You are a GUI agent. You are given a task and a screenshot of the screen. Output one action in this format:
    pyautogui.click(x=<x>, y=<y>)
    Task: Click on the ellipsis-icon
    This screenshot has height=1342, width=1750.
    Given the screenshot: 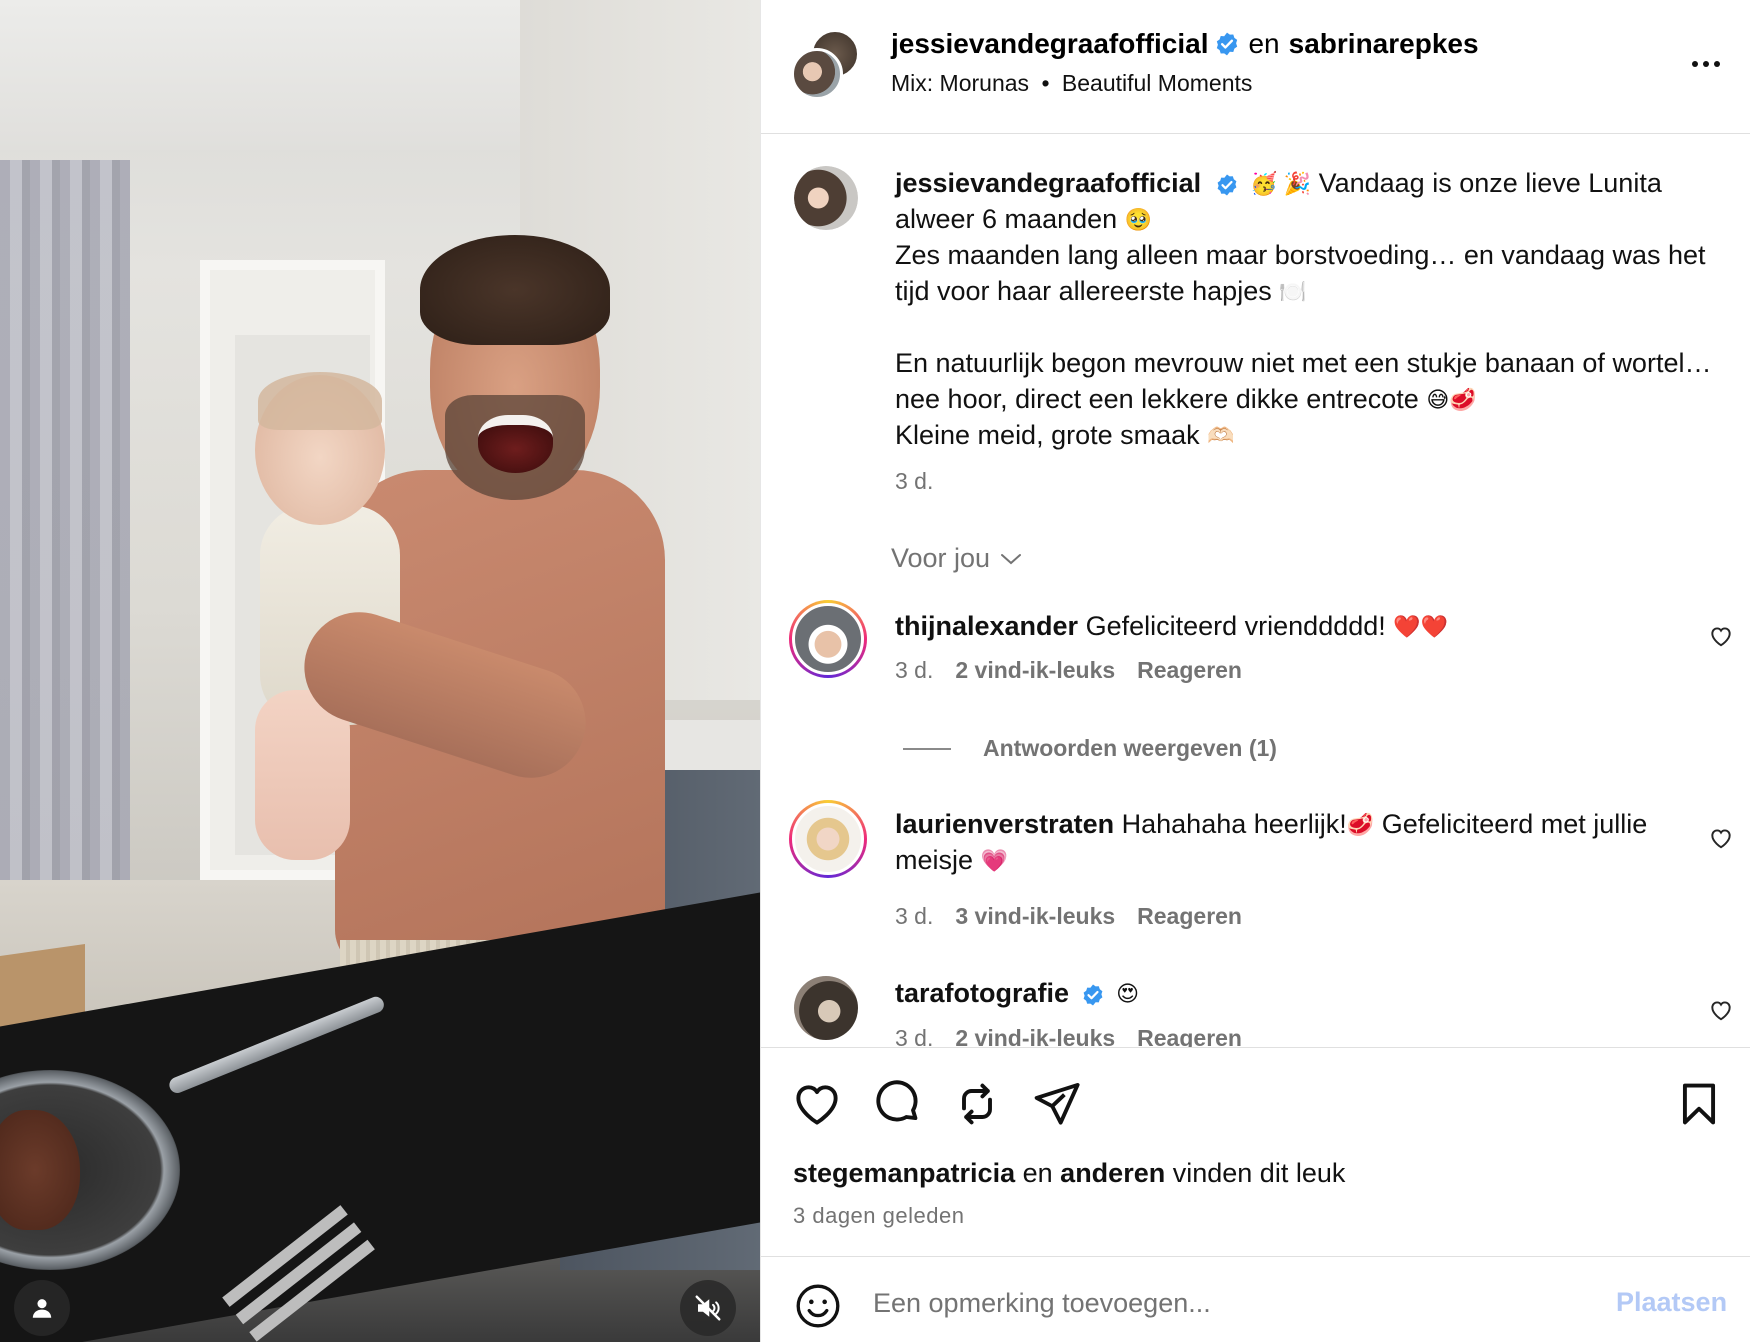 What is the action you would take?
    pyautogui.click(x=1695, y=64)
    